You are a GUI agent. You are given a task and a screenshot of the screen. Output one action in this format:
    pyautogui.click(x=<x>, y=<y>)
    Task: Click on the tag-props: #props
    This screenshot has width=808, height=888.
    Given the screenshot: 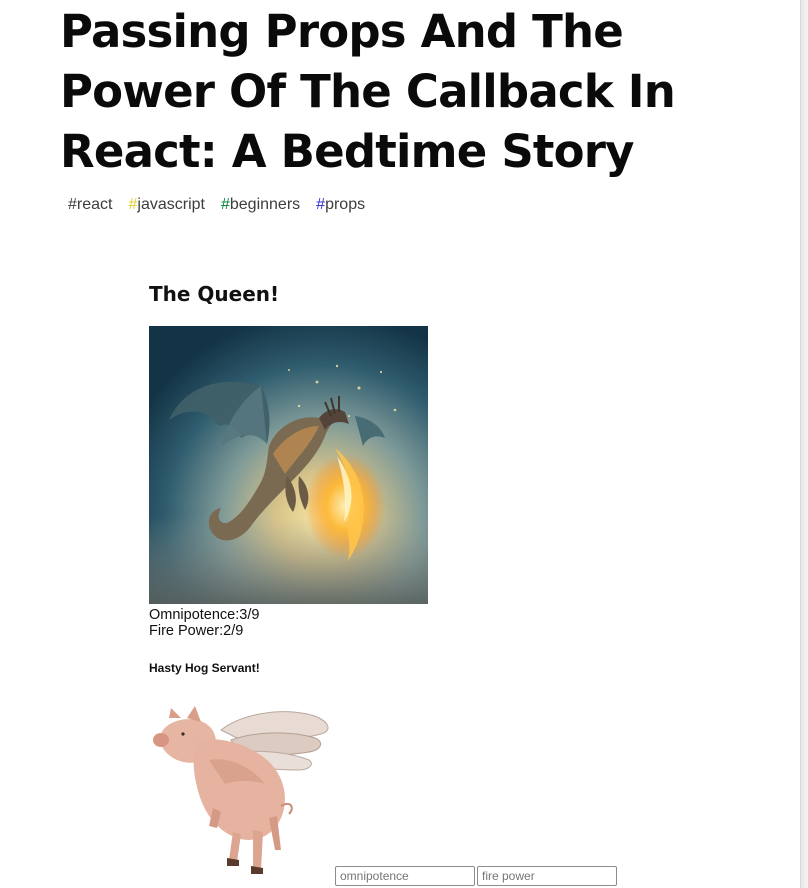 What is the action you would take?
    pyautogui.click(x=340, y=205)
    